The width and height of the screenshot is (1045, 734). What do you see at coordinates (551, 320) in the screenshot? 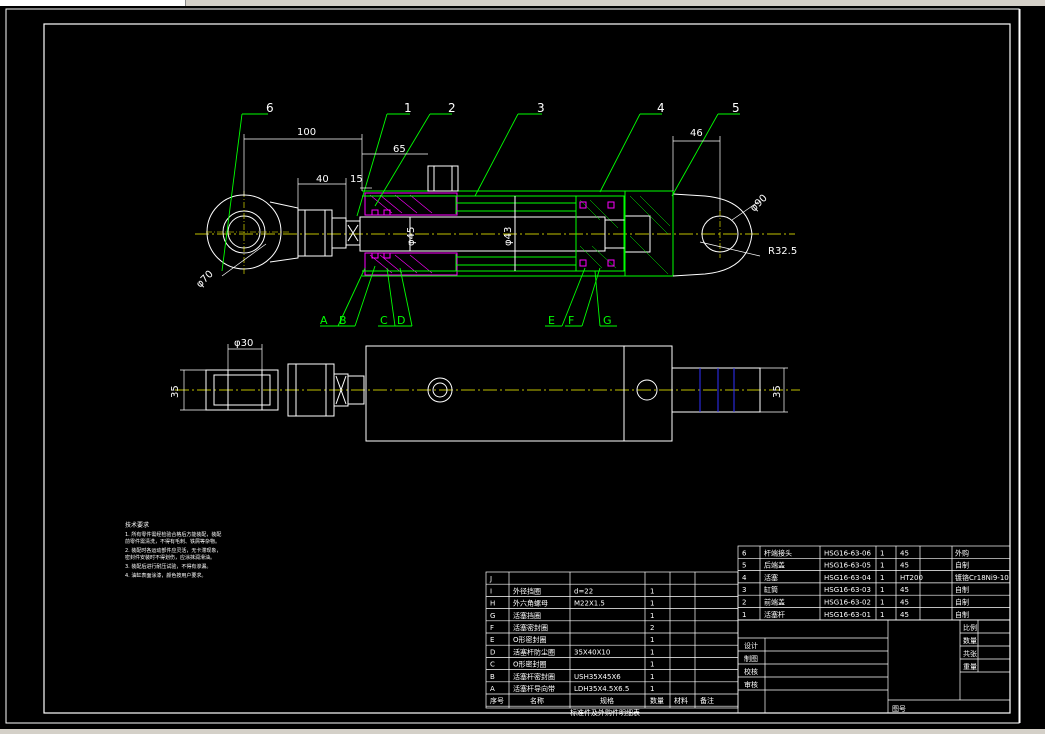
I see `letter-e: E` at bounding box center [551, 320].